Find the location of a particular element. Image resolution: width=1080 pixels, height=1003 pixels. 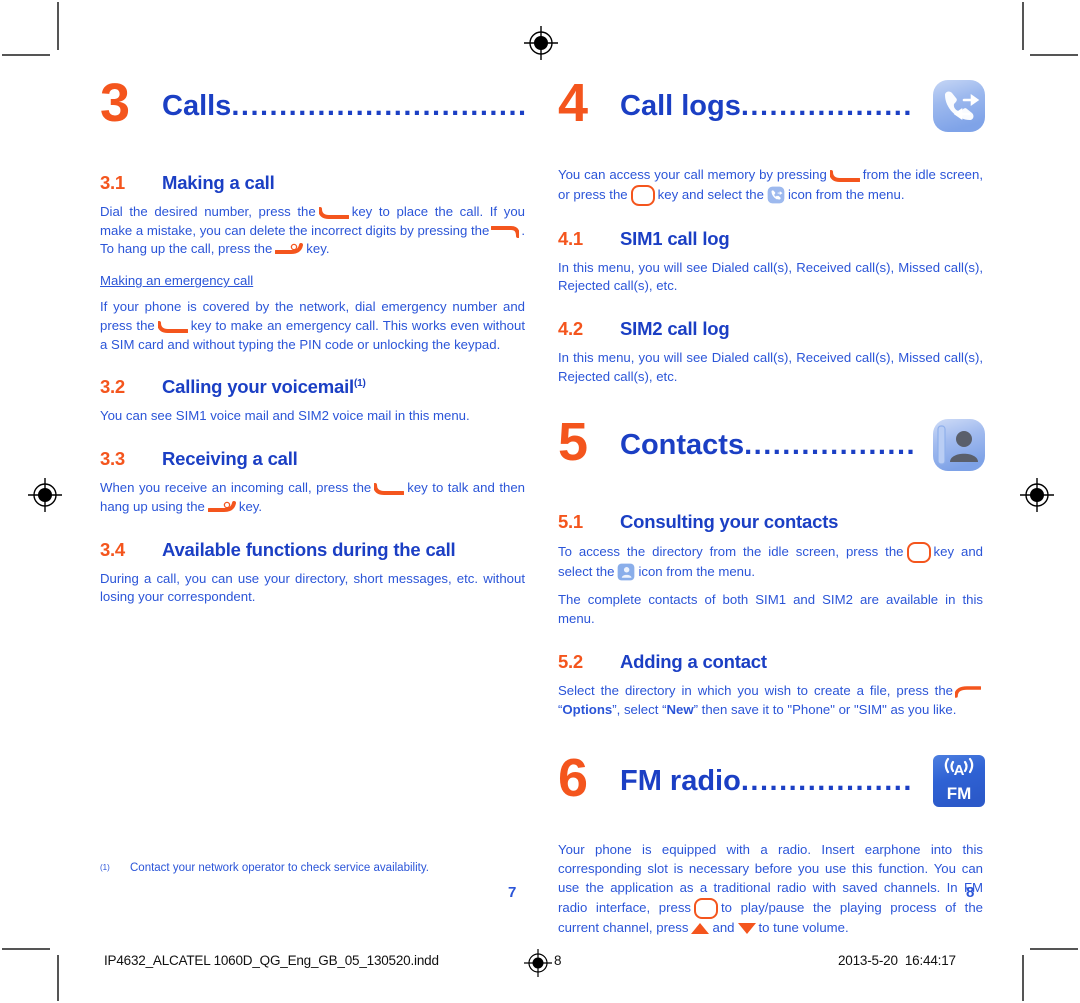

section-number: 3.3 is located at coordinates (112, 459).